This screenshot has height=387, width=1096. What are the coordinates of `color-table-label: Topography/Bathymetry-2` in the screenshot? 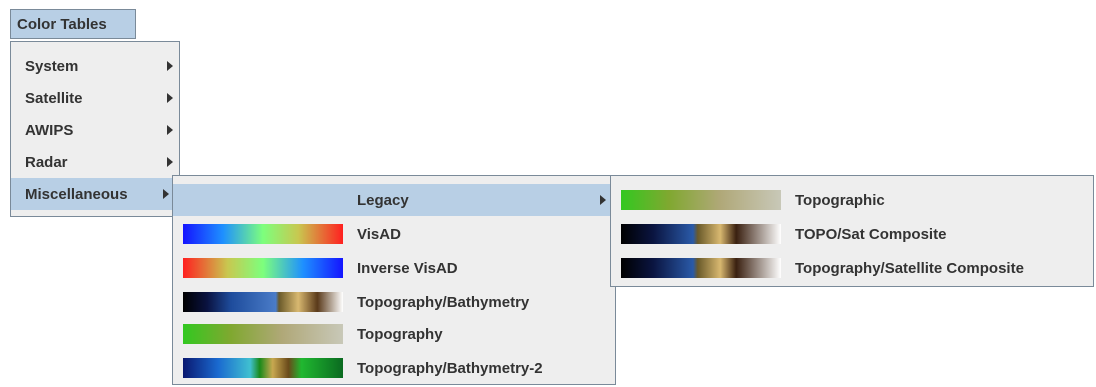 It's located at (450, 368).